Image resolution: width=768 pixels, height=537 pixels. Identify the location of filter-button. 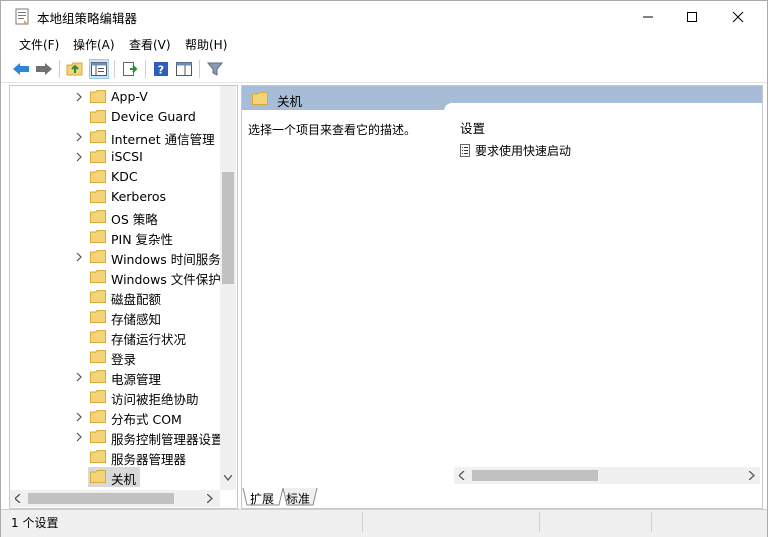
(215, 69).